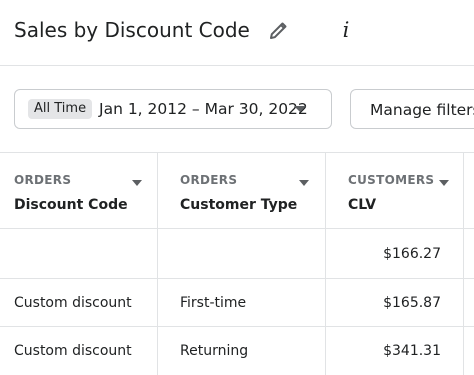 The height and width of the screenshot is (375, 474). Describe the element at coordinates (362, 205) in the screenshot. I see `column-name: CLV` at that location.